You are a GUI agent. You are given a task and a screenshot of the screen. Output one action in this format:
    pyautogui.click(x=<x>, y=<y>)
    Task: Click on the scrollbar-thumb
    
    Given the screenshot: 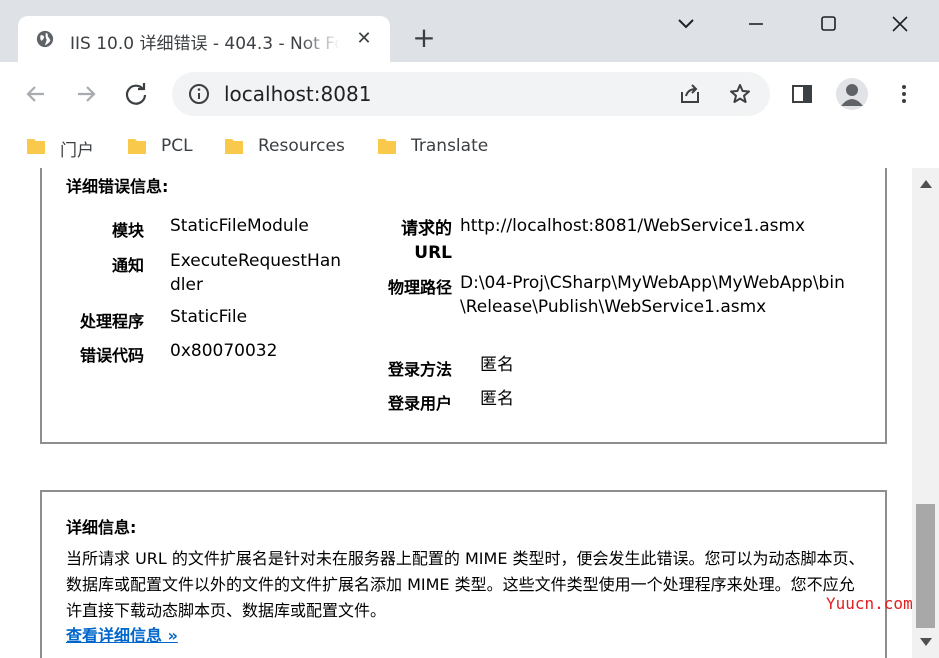 What is the action you would take?
    pyautogui.click(x=925, y=566)
    